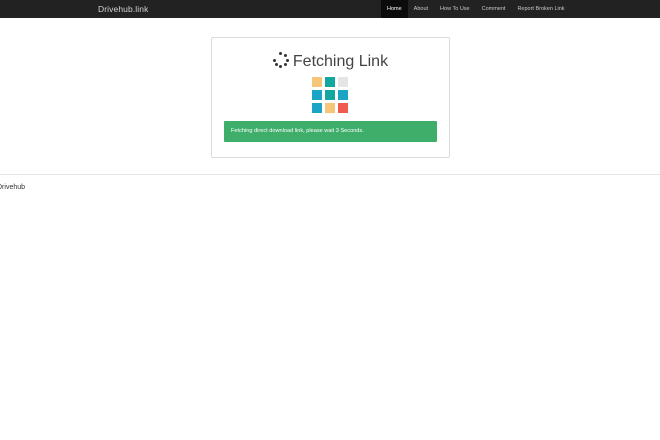  Describe the element at coordinates (123, 9) in the screenshot. I see `site-brand: Drivehub.link` at that location.